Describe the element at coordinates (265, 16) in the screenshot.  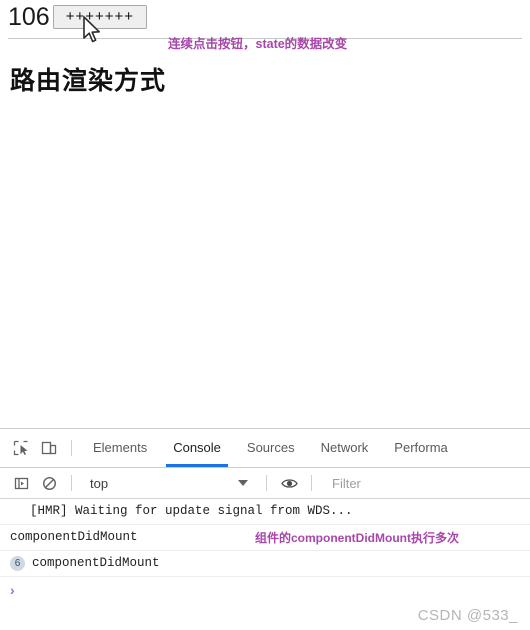
I see `counter-row: 106 +++++++` at that location.